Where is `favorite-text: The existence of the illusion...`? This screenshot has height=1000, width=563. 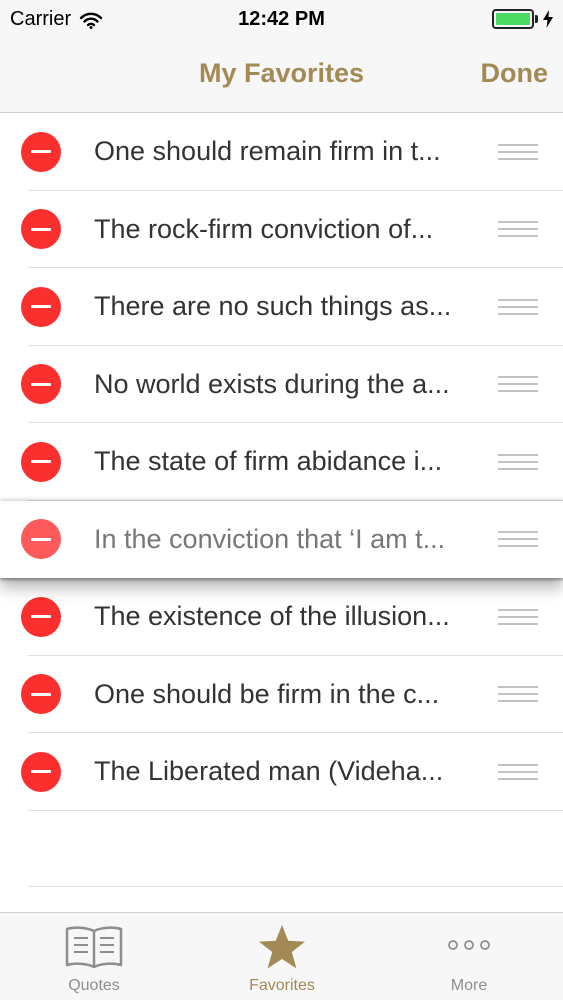
favorite-text: The existence of the illusion... is located at coordinates (272, 616).